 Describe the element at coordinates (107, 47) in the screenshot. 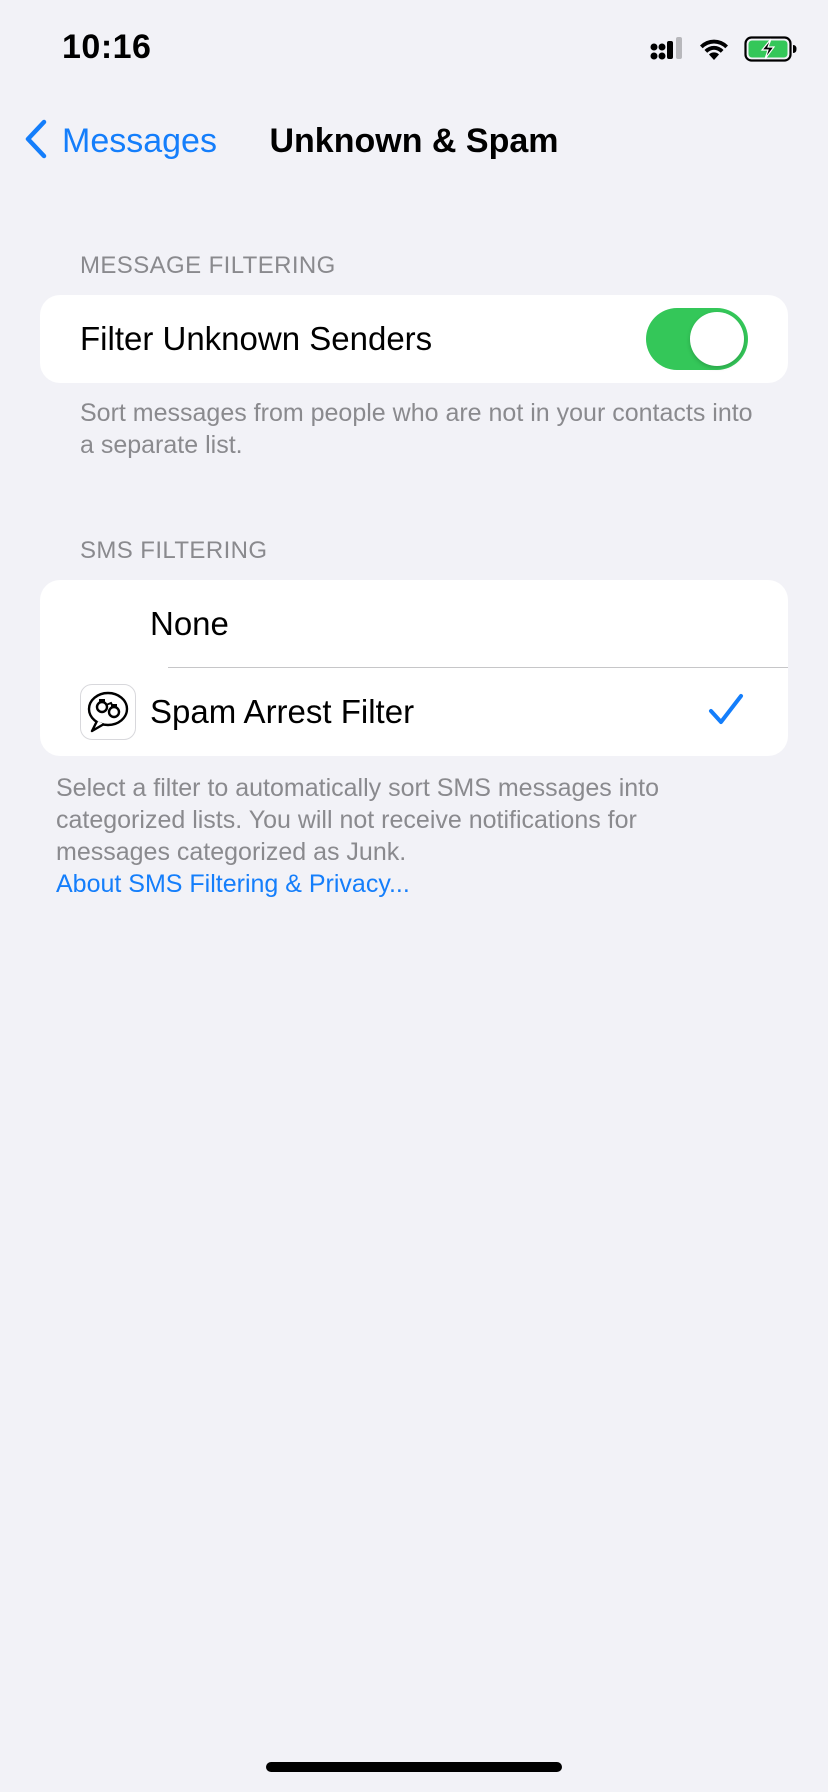

I see `status-time: 10:16` at that location.